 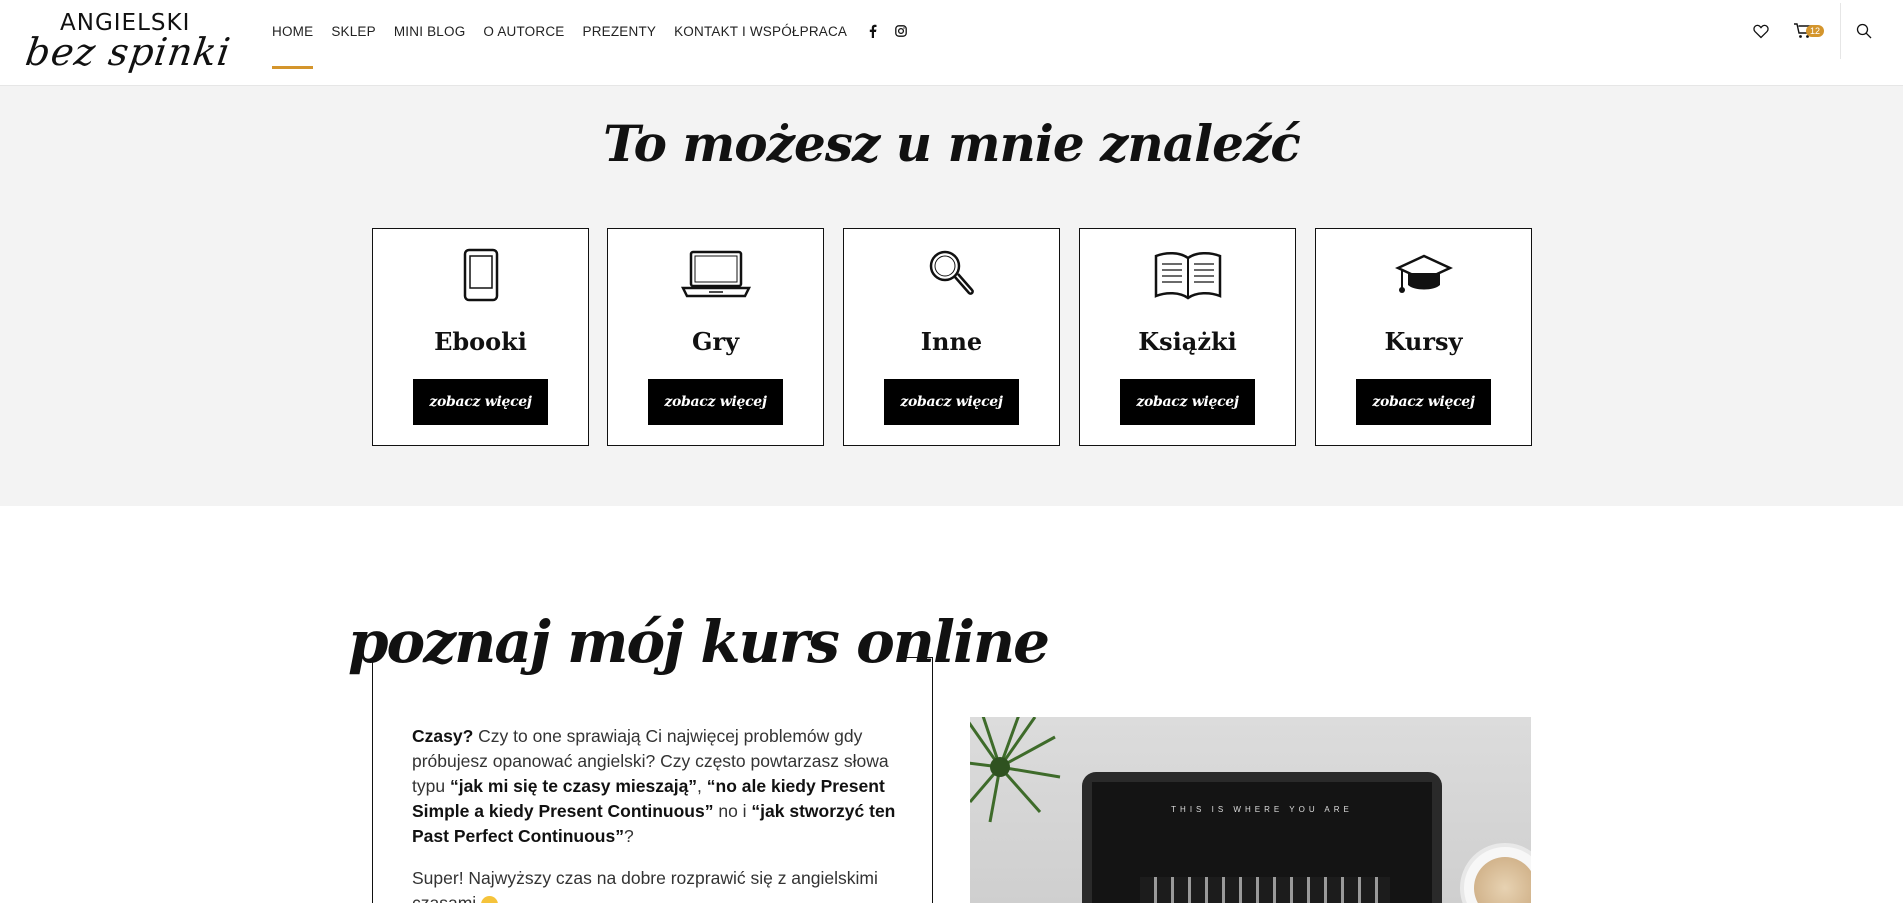 I want to click on header-divider, so click(x=1840, y=31).